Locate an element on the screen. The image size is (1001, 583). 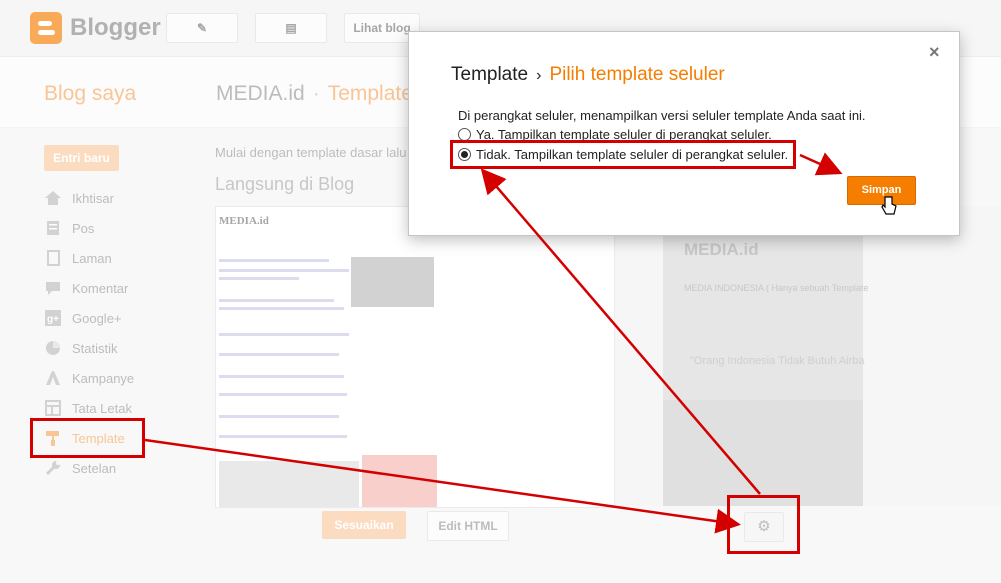
arrow-option-to-save is located at coordinates (821, 164).